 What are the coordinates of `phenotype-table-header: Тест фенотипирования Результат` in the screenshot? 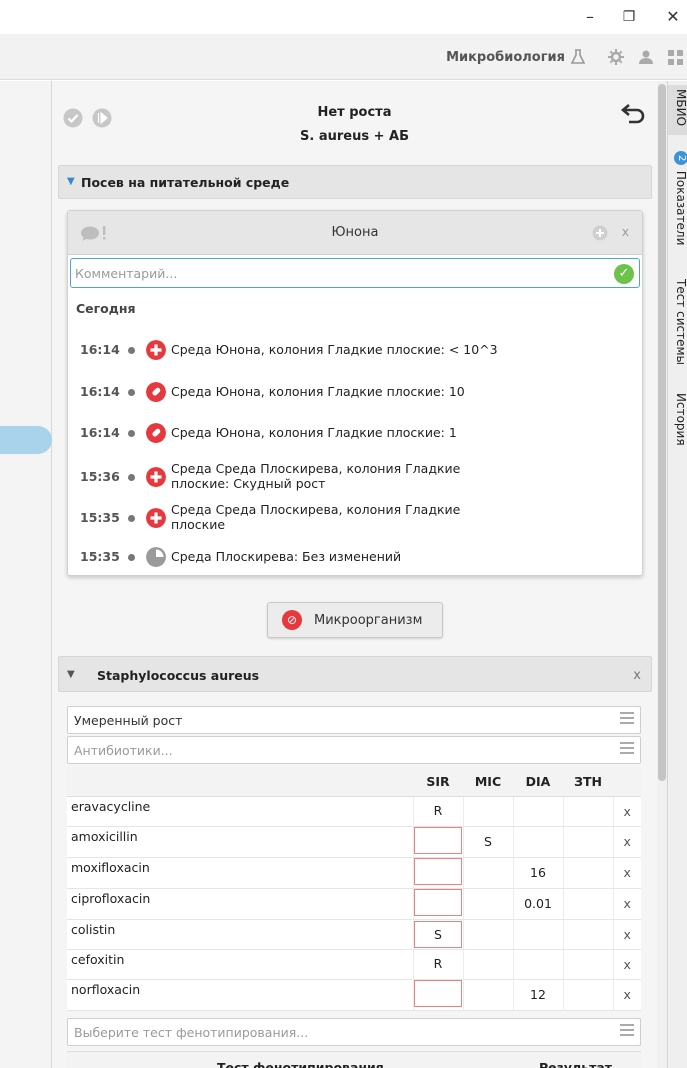 It's located at (354, 1059).